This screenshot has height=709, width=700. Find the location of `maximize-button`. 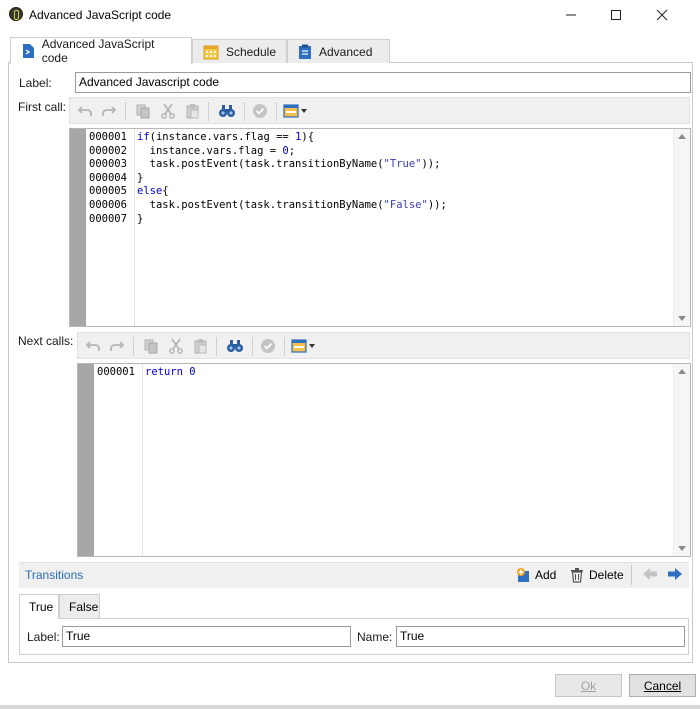

maximize-button is located at coordinates (616, 15).